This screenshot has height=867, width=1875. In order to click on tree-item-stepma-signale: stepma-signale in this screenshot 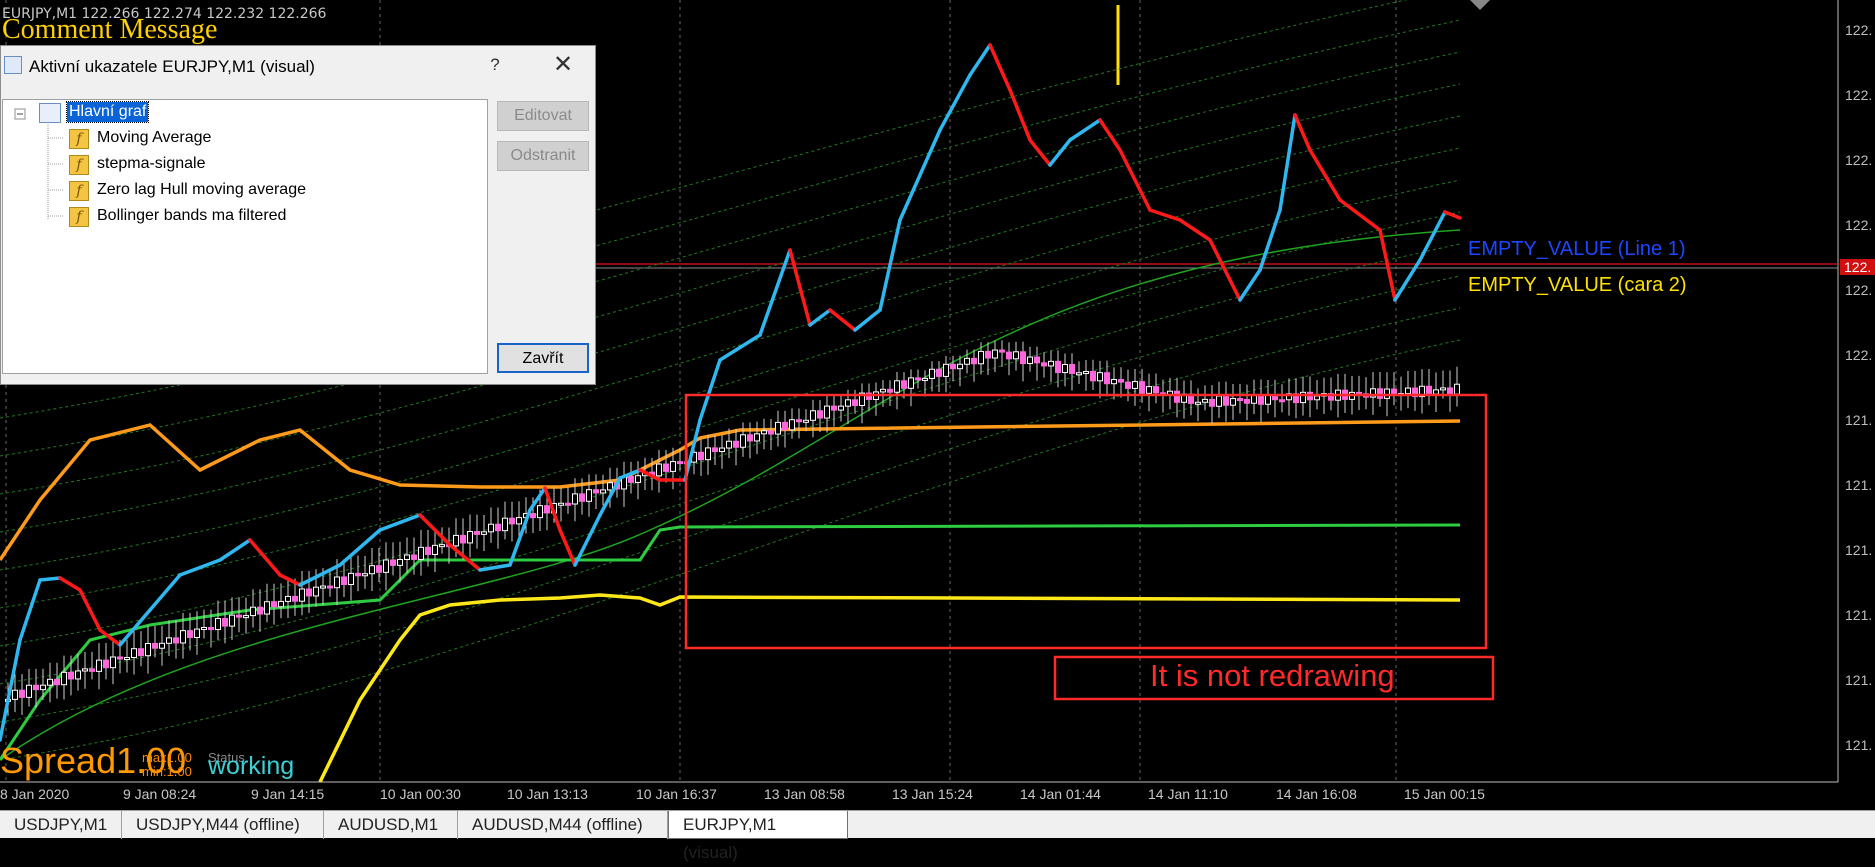, I will do `click(151, 164)`.